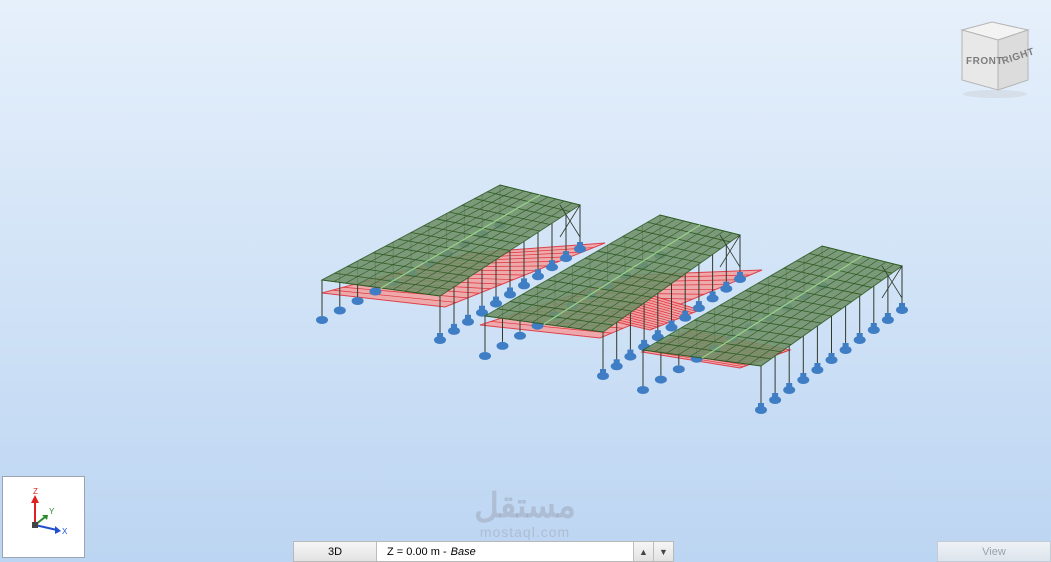 This screenshot has height=562, width=1051. I want to click on status-bar: 3D Z = 0.00 m - Base ▲ ▼, so click(483, 551).